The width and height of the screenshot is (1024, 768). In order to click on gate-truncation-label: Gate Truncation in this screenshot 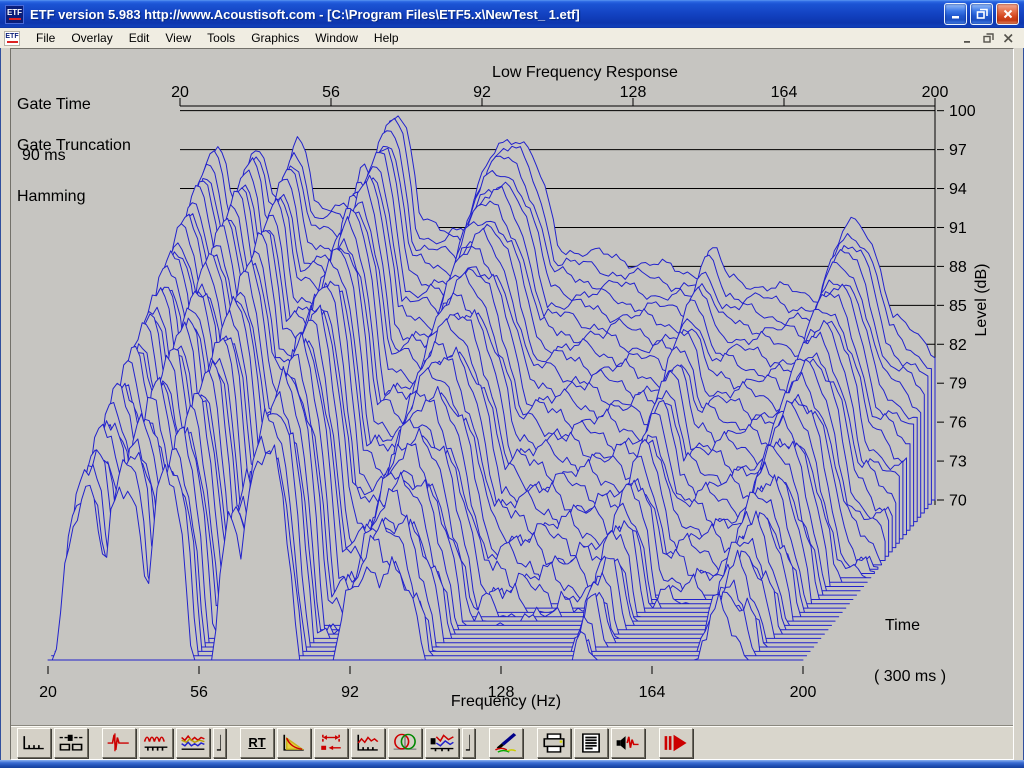, I will do `click(74, 145)`.